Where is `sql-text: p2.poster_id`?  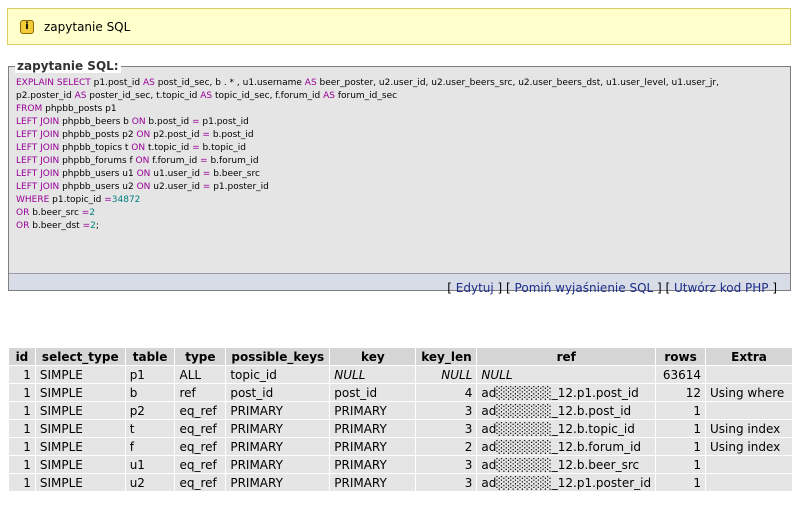 sql-text: p2.poster_id is located at coordinates (45, 96).